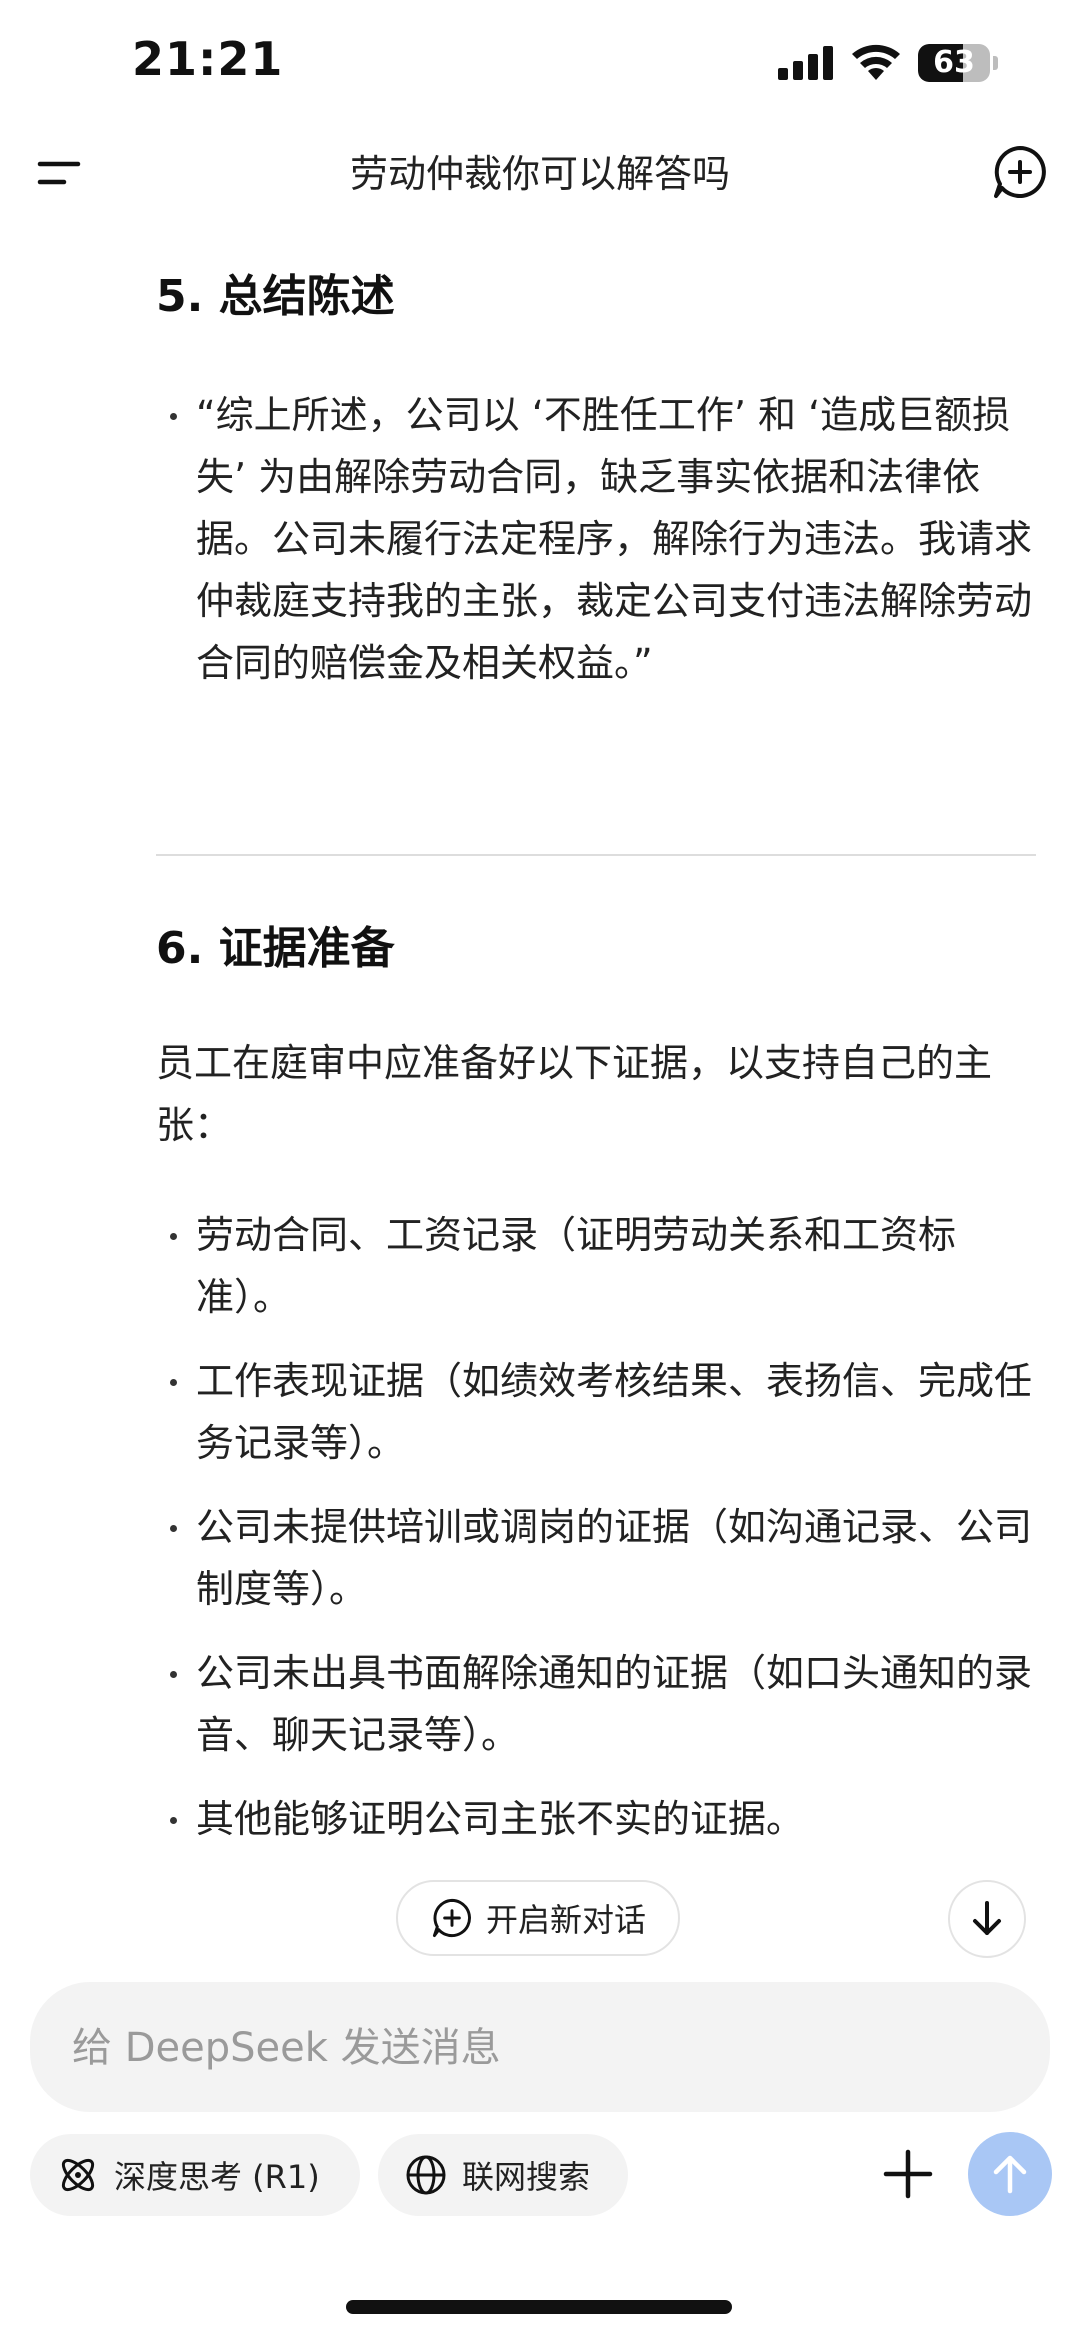 The width and height of the screenshot is (1080, 2337). Describe the element at coordinates (565, 1920) in the screenshot. I see `start-new-chat-label: 开启新对话` at that location.